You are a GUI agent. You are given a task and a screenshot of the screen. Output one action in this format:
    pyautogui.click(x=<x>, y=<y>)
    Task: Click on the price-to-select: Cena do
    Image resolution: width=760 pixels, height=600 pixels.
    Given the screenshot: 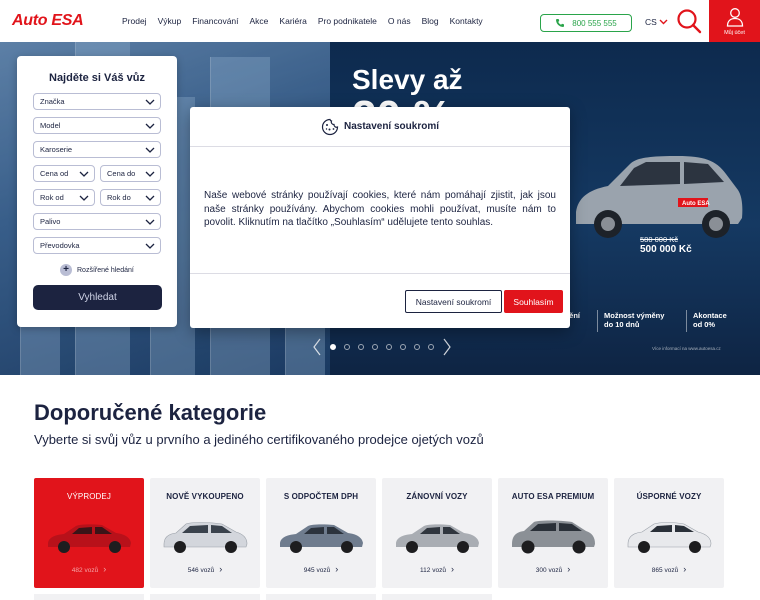 What is the action you would take?
    pyautogui.click(x=130, y=173)
    